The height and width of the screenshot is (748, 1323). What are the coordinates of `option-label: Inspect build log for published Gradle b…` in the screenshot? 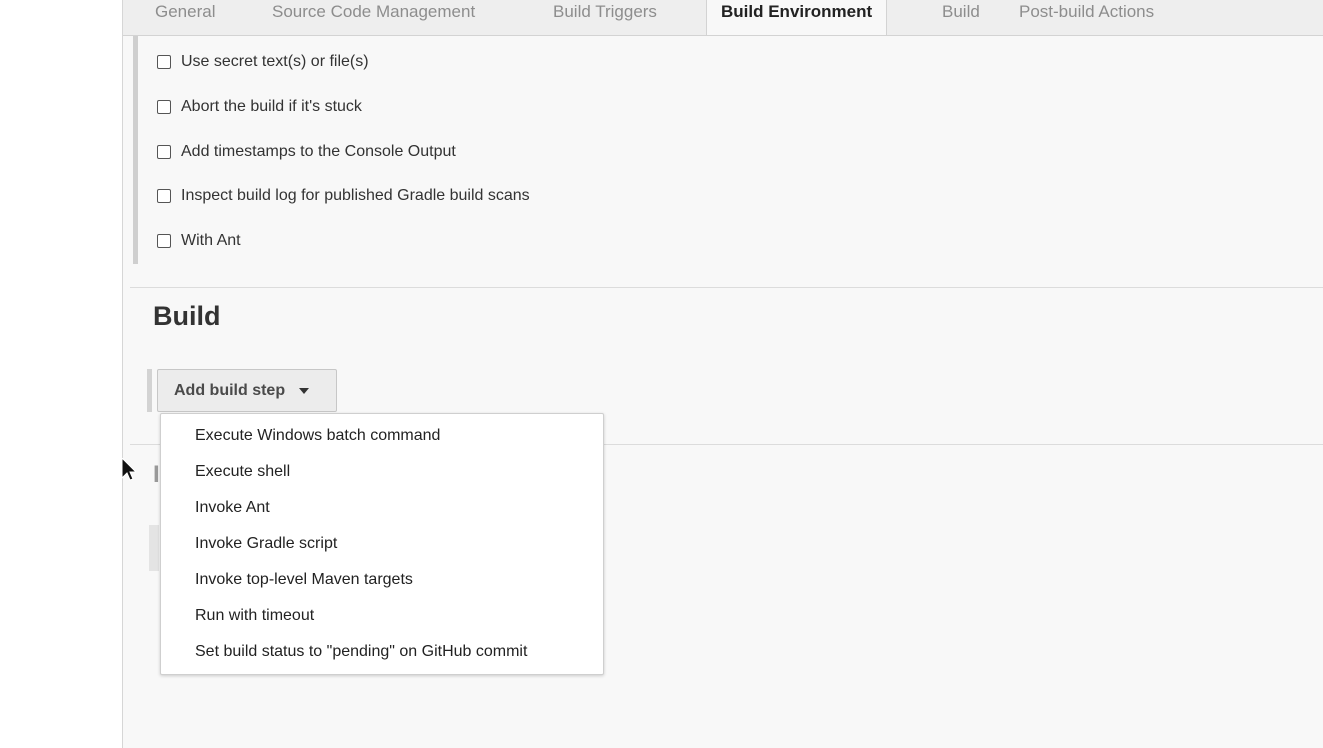 It's located at (355, 195).